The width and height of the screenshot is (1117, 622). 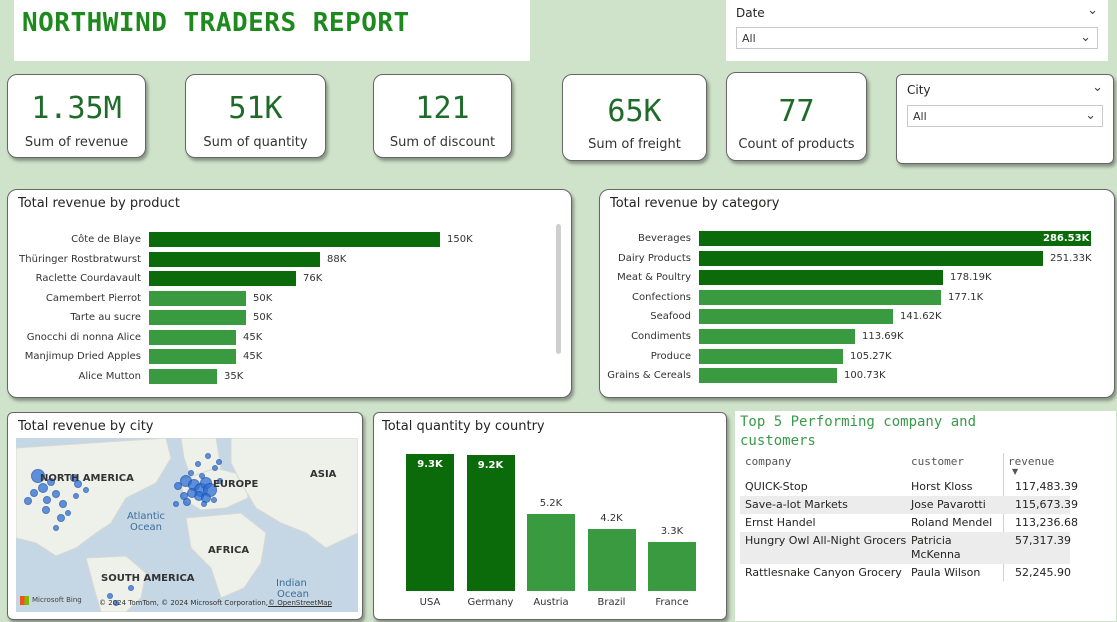 What do you see at coordinates (654, 258) in the screenshot?
I see `bar-category-label: Dairy Products` at bounding box center [654, 258].